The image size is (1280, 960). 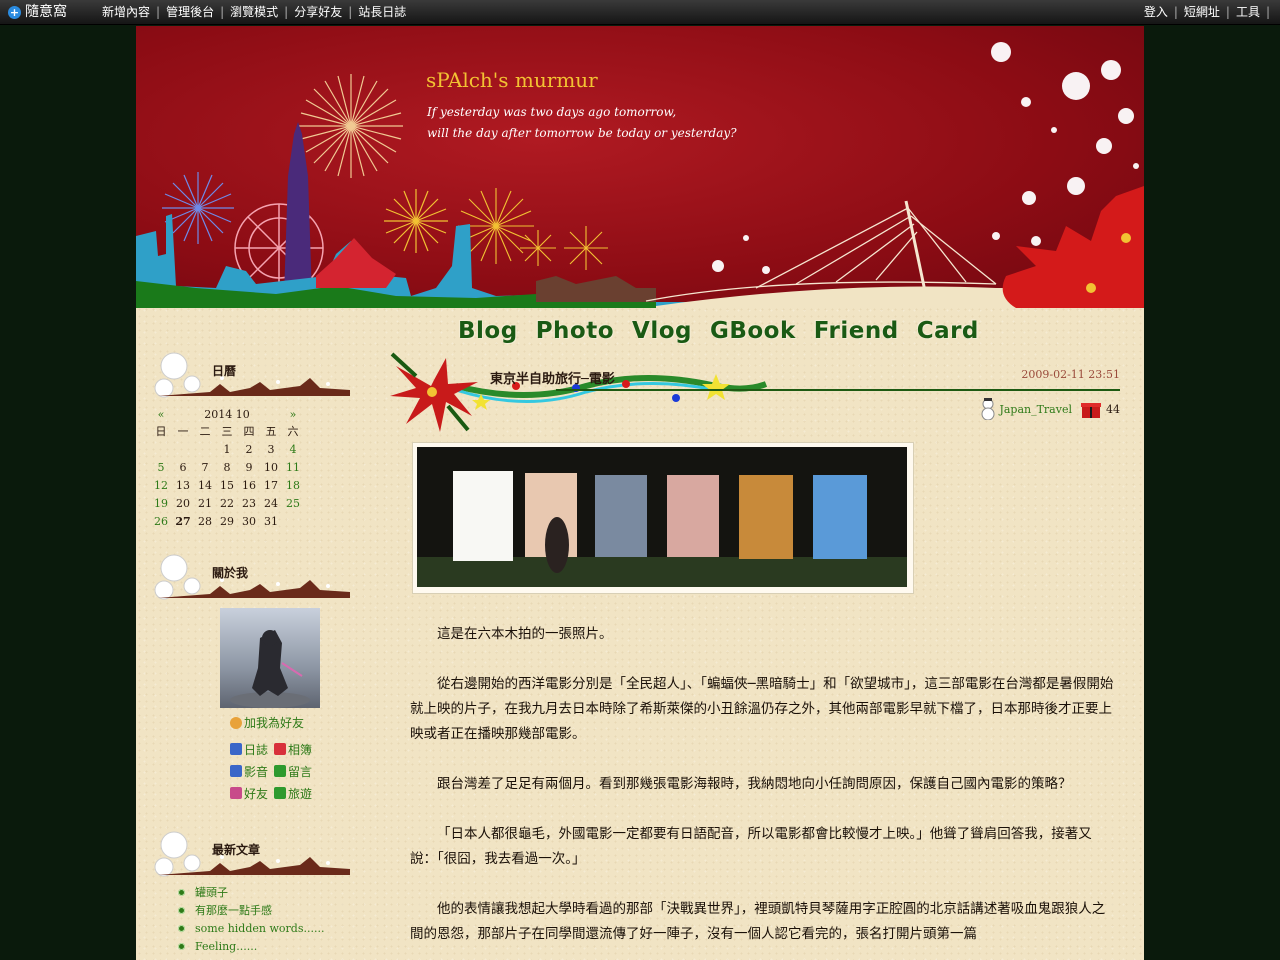 I want to click on profile-link-guestbook: 留言, so click(x=296, y=771).